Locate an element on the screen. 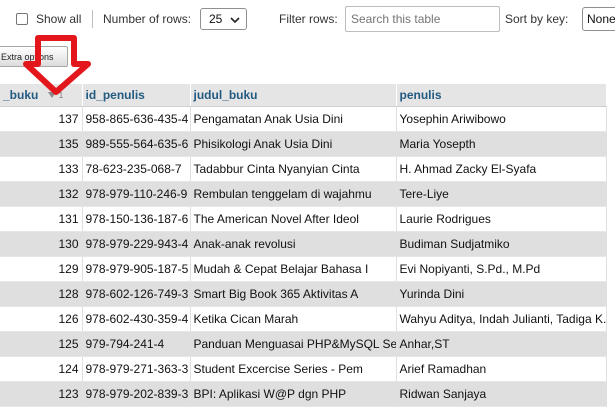  cell-id-penulis: 978-979-905-187-5 is located at coordinates (136, 269).